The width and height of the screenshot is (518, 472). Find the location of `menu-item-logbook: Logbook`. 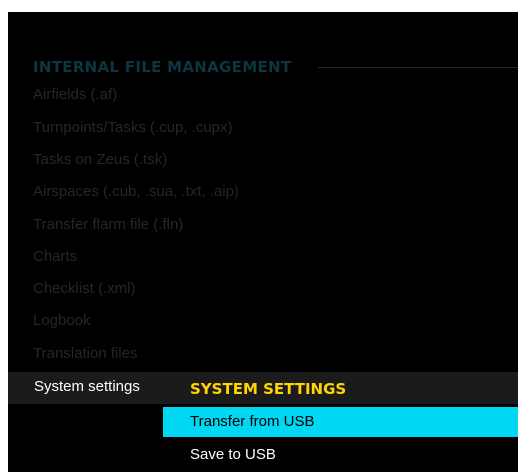

menu-item-logbook: Logbook is located at coordinates (62, 320).